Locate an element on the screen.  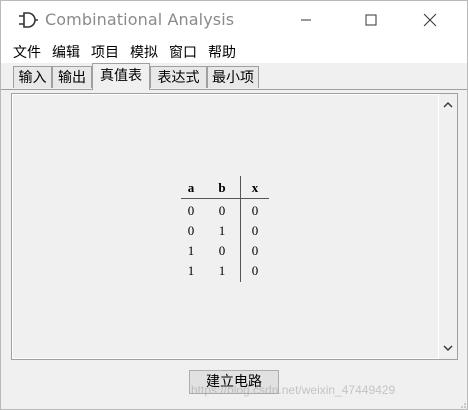
table-divider-vertical is located at coordinates (240, 229).